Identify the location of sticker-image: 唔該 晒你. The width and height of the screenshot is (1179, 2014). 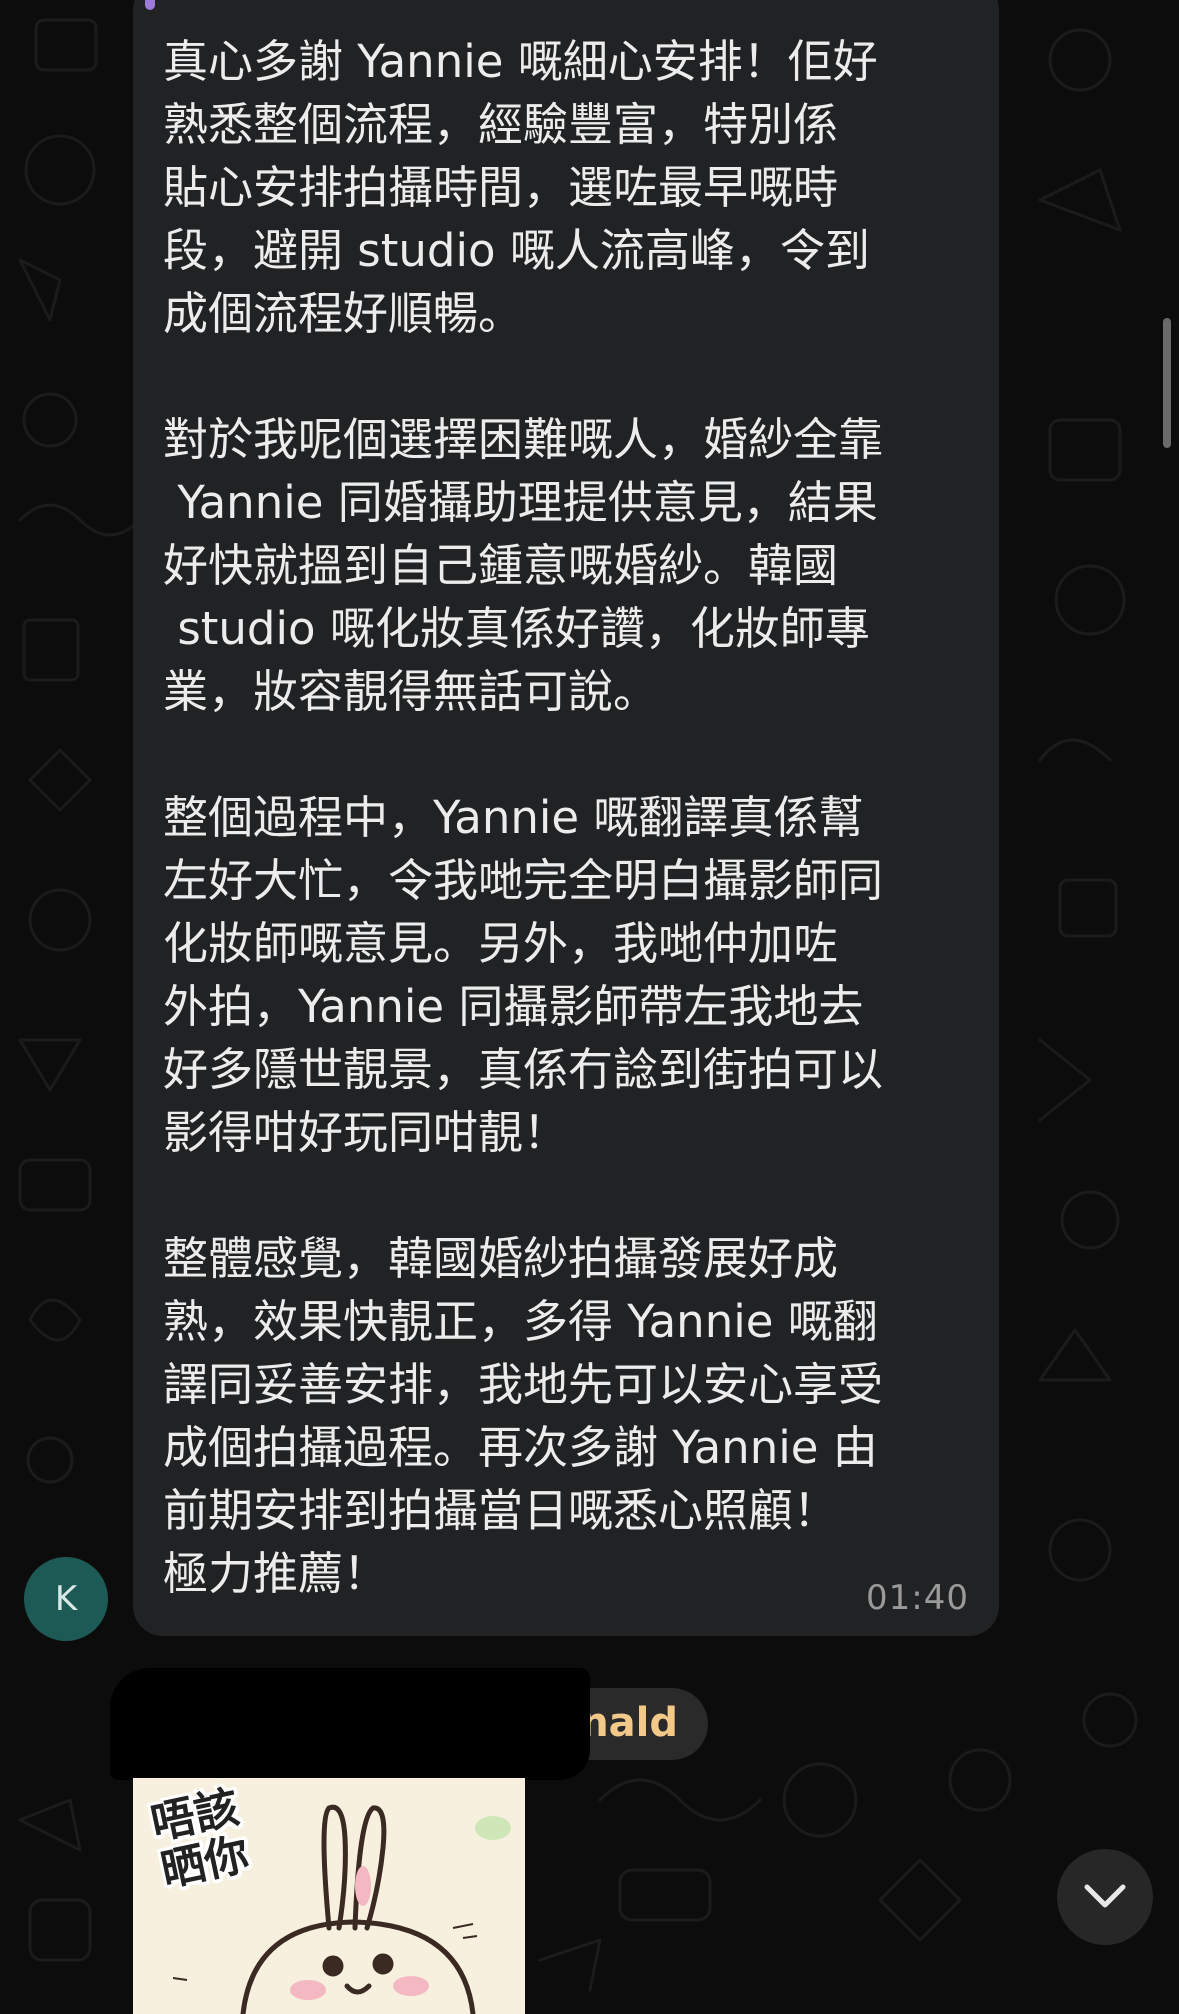
(329, 1896).